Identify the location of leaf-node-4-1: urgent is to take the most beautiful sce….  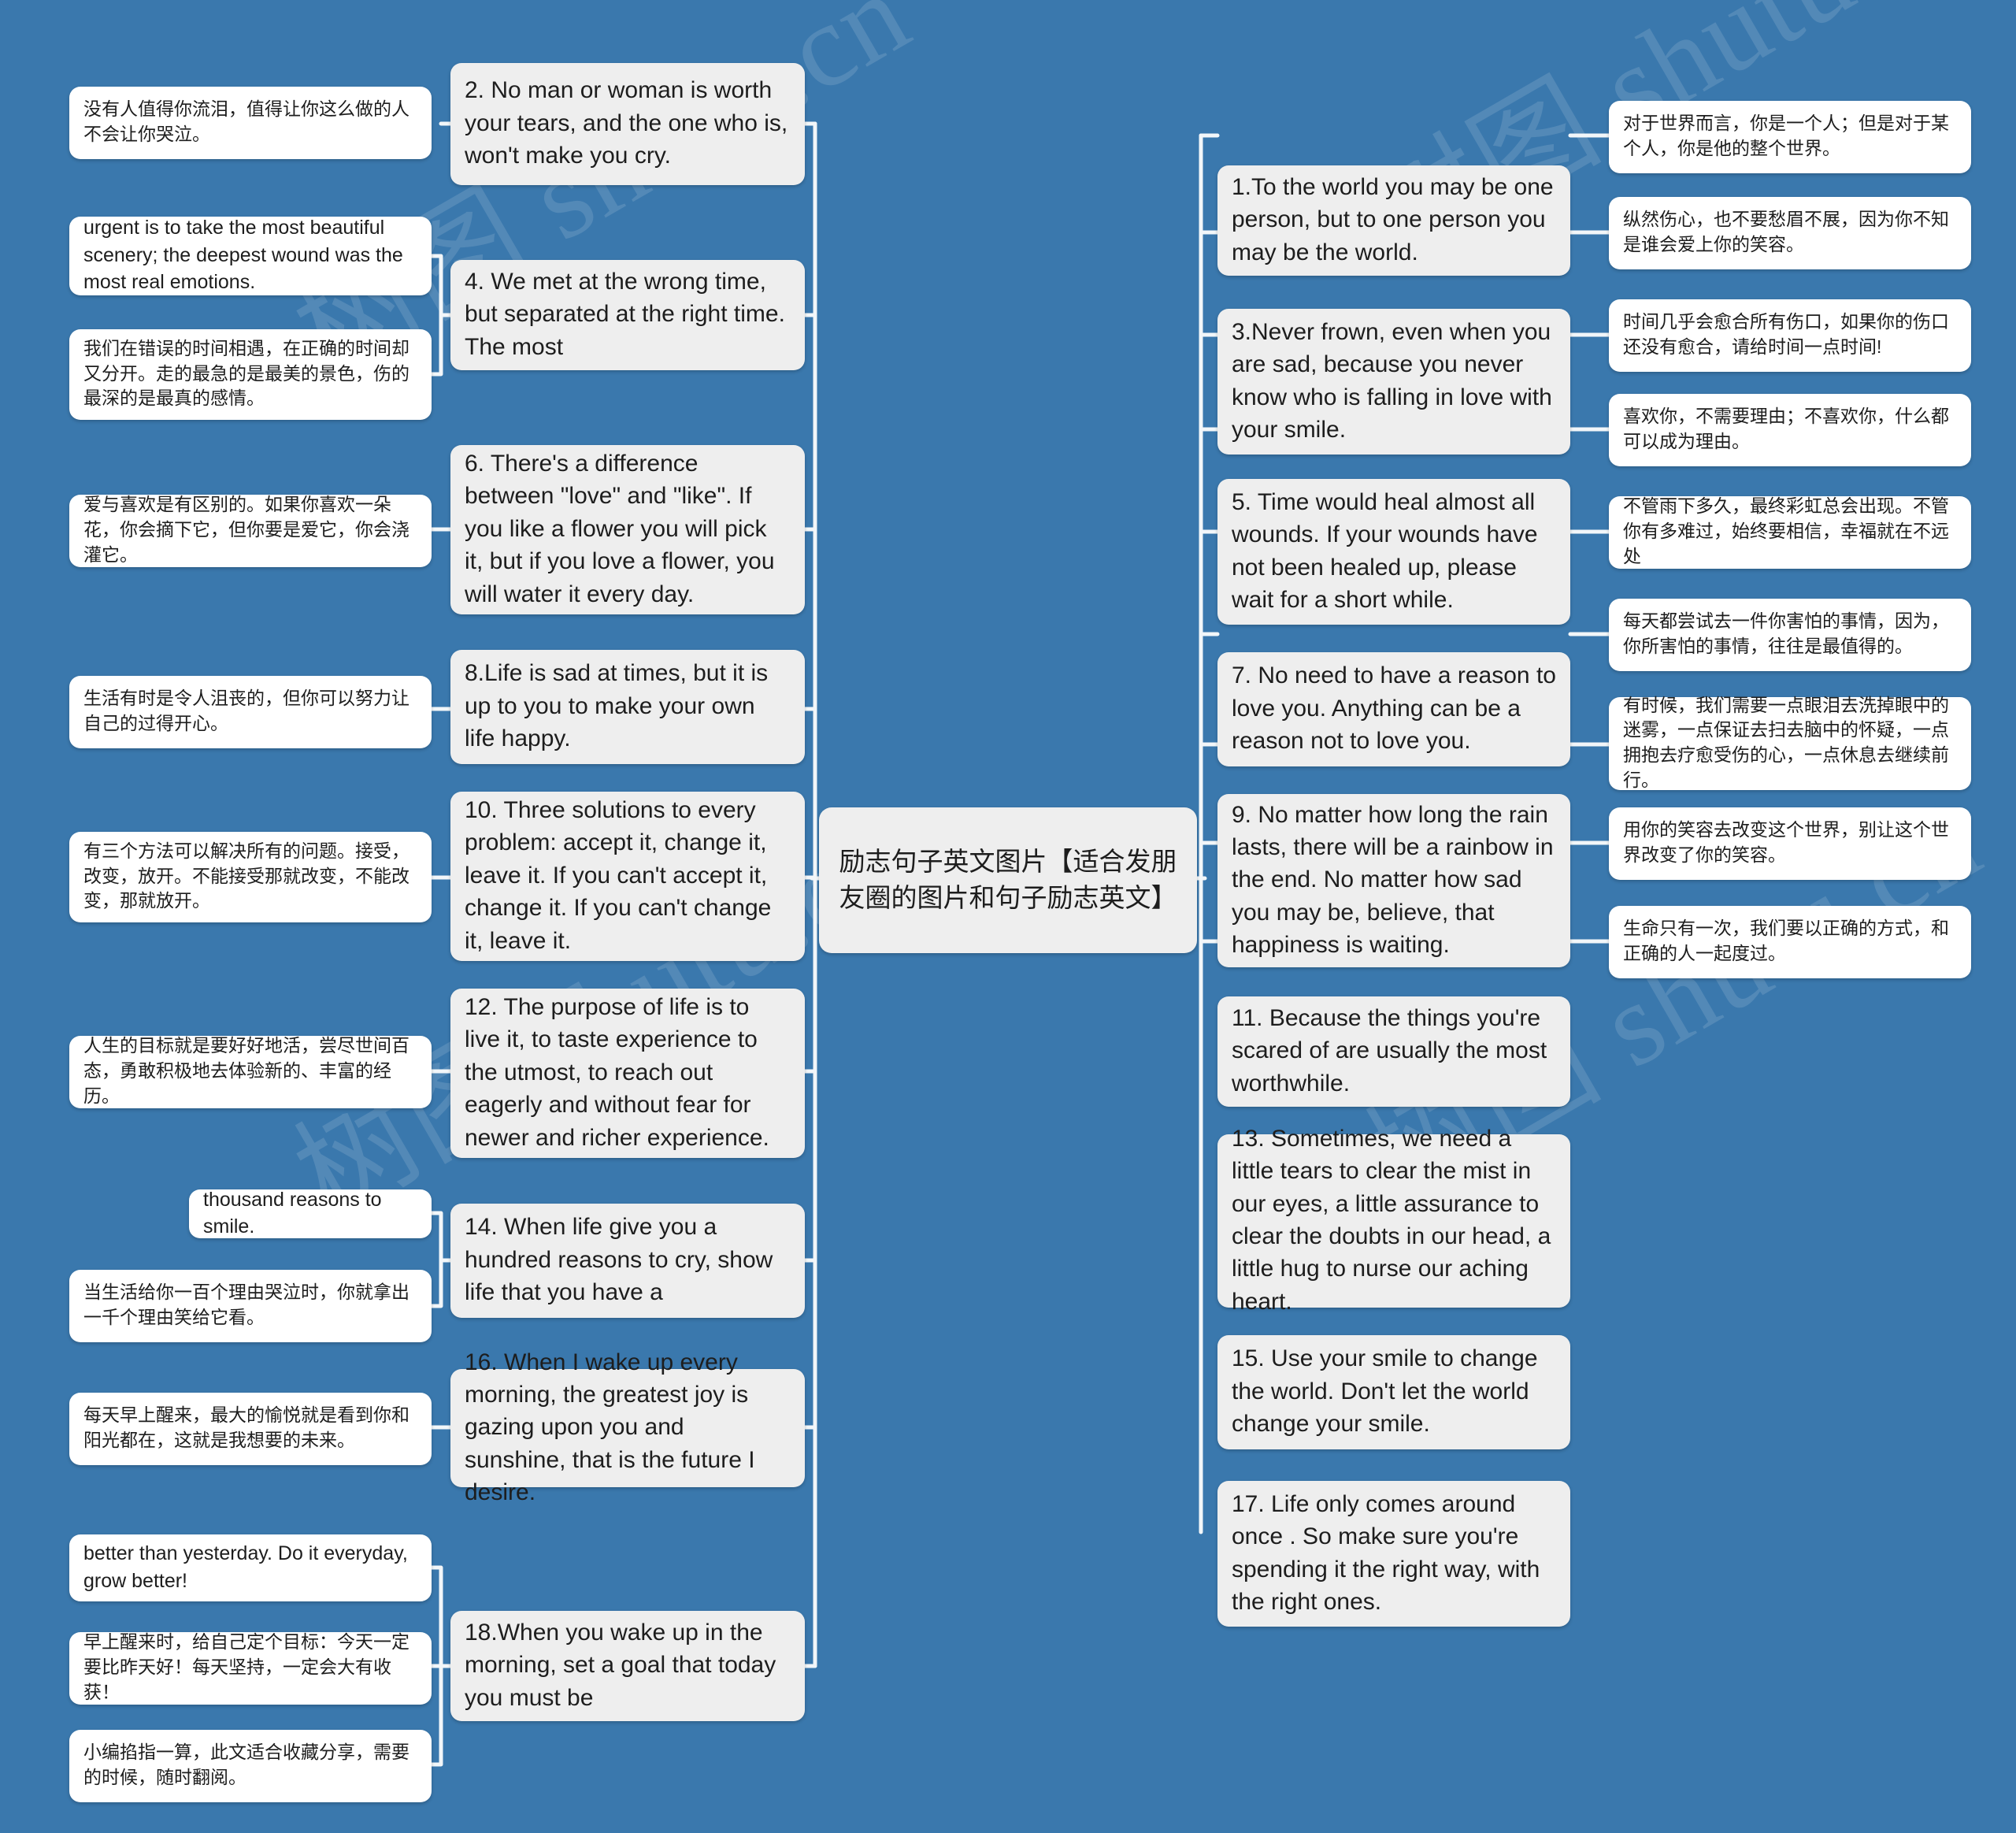
(250, 256).